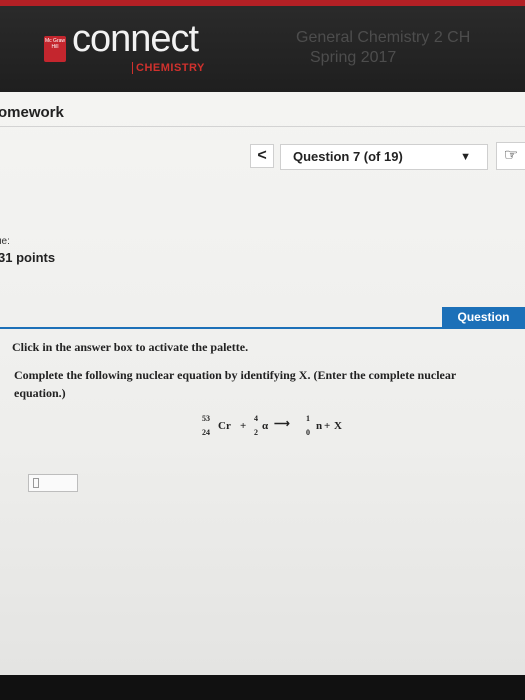 The width and height of the screenshot is (525, 700). Describe the element at coordinates (206, 432) in the screenshot. I see `atomic-number: 24` at that location.